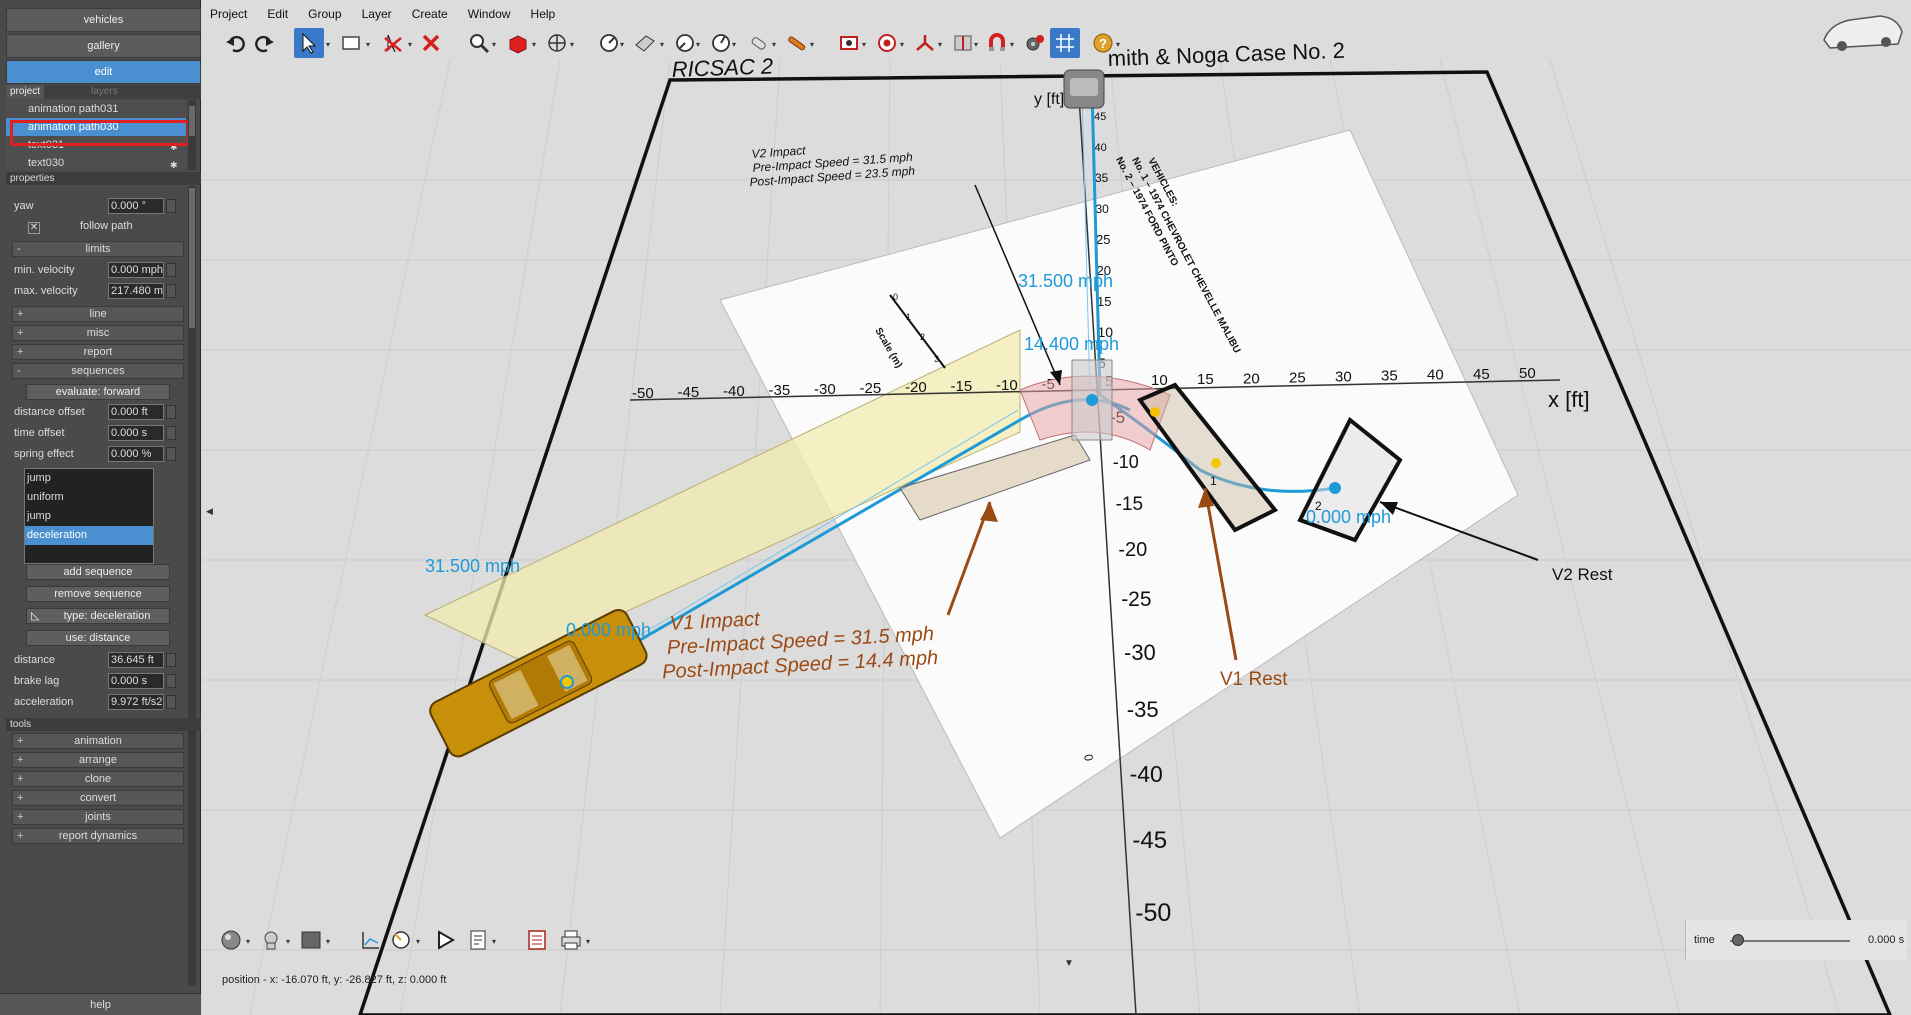 The height and width of the screenshot is (1015, 1911). Describe the element at coordinates (329, 44) in the screenshot. I see `select-dropdown-icon: ▾` at that location.